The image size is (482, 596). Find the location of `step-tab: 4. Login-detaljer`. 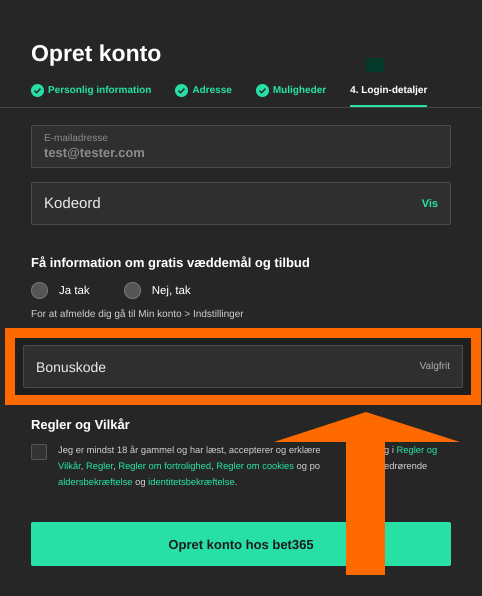

step-tab: 4. Login-detaljer is located at coordinates (389, 95).